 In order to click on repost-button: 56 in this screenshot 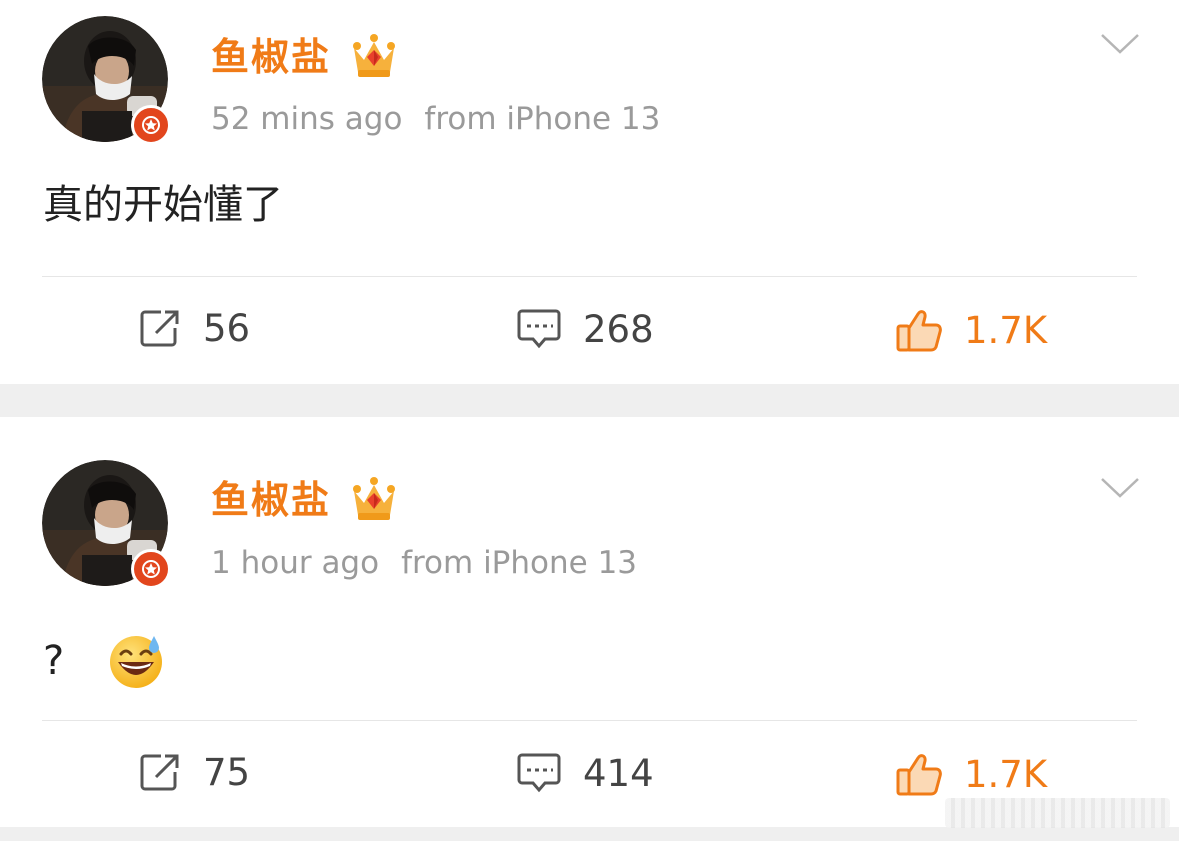, I will do `click(194, 328)`.